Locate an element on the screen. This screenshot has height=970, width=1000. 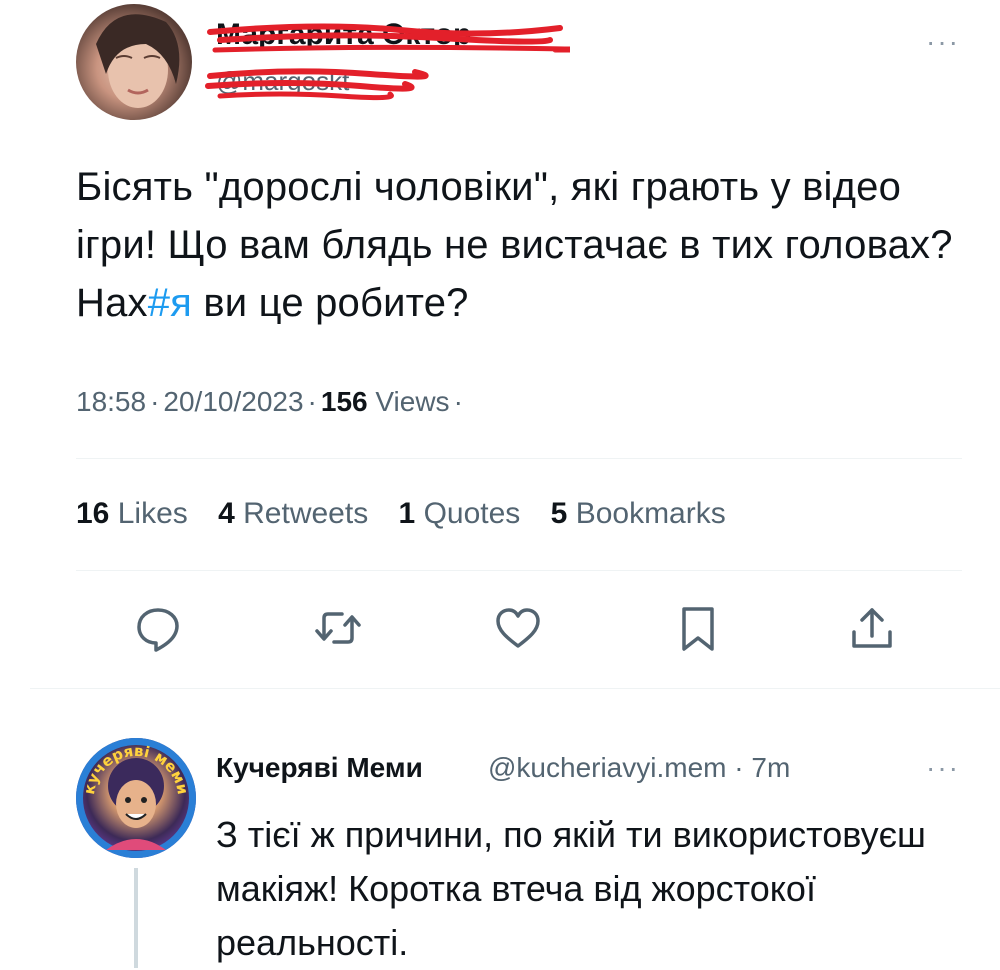
stat-label: Likes is located at coordinates (152, 513).